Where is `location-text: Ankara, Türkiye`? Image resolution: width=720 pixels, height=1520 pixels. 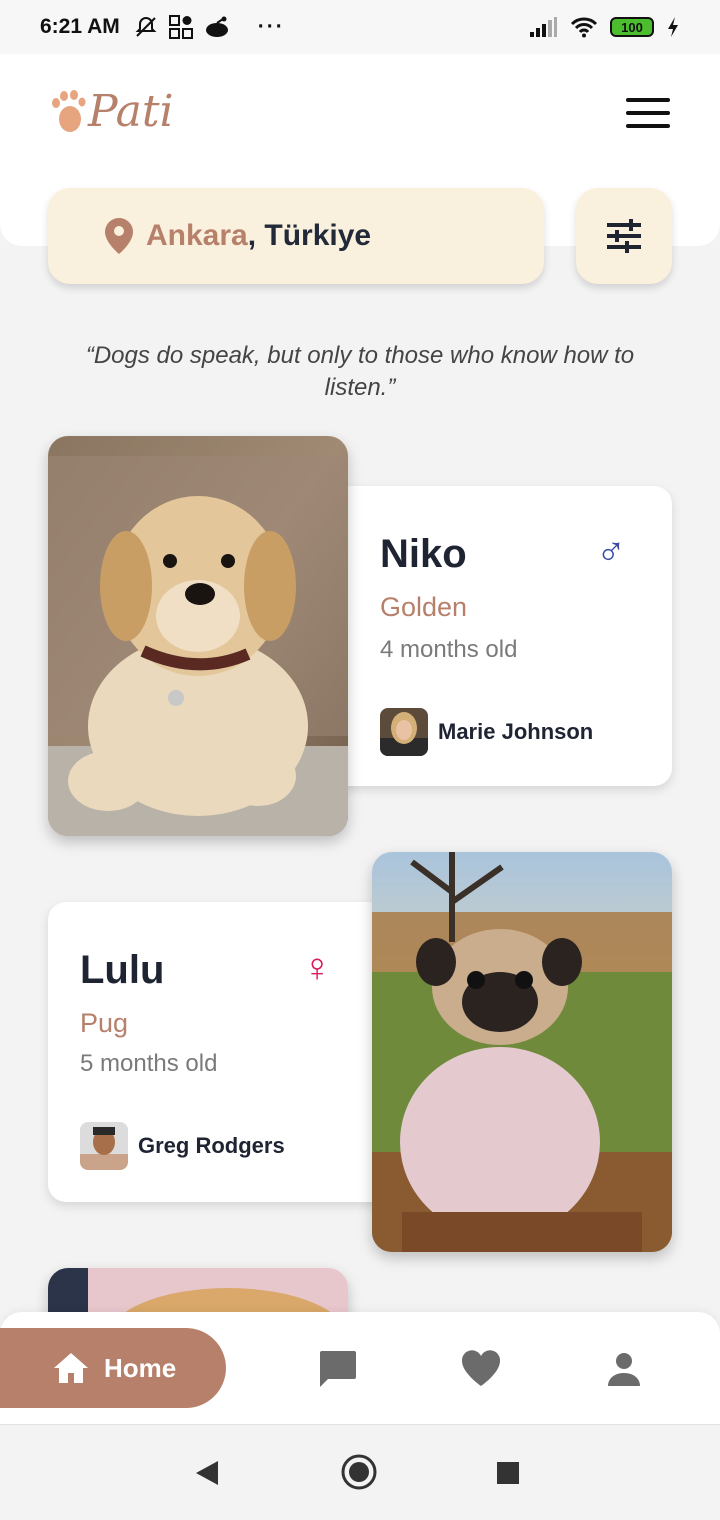
location-text: Ankara, Türkiye is located at coordinates (258, 236).